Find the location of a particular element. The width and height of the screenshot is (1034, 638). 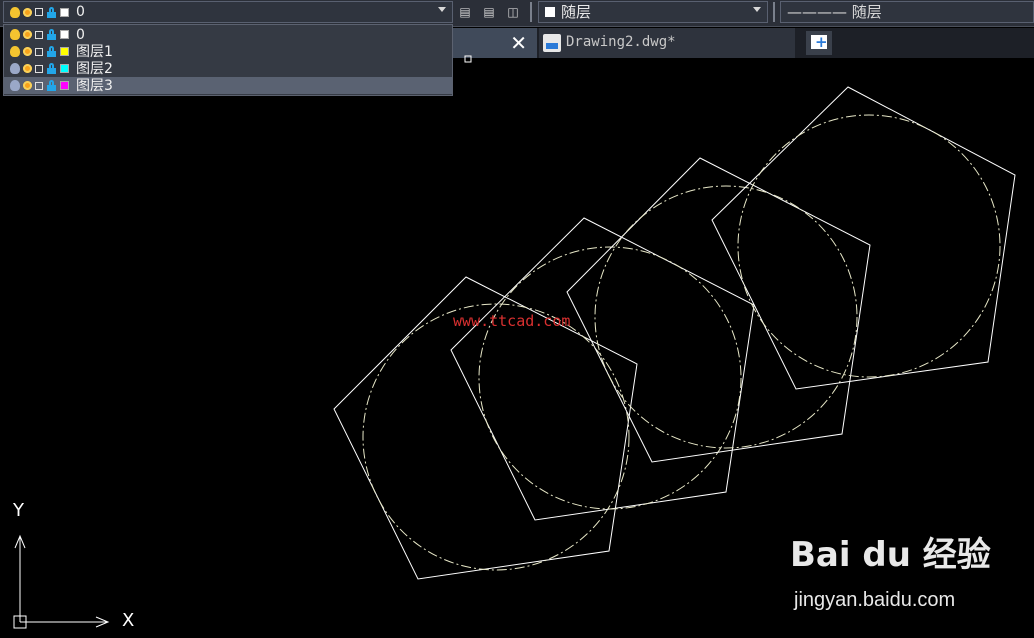

grip-marker is located at coordinates (468, 59).